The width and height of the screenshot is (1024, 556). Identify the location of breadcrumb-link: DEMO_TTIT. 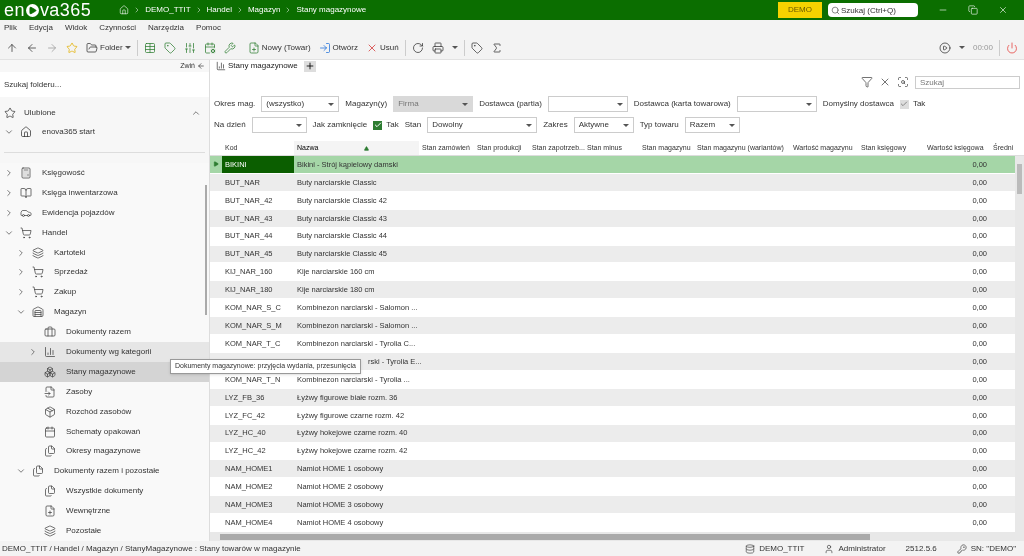
(168, 10).